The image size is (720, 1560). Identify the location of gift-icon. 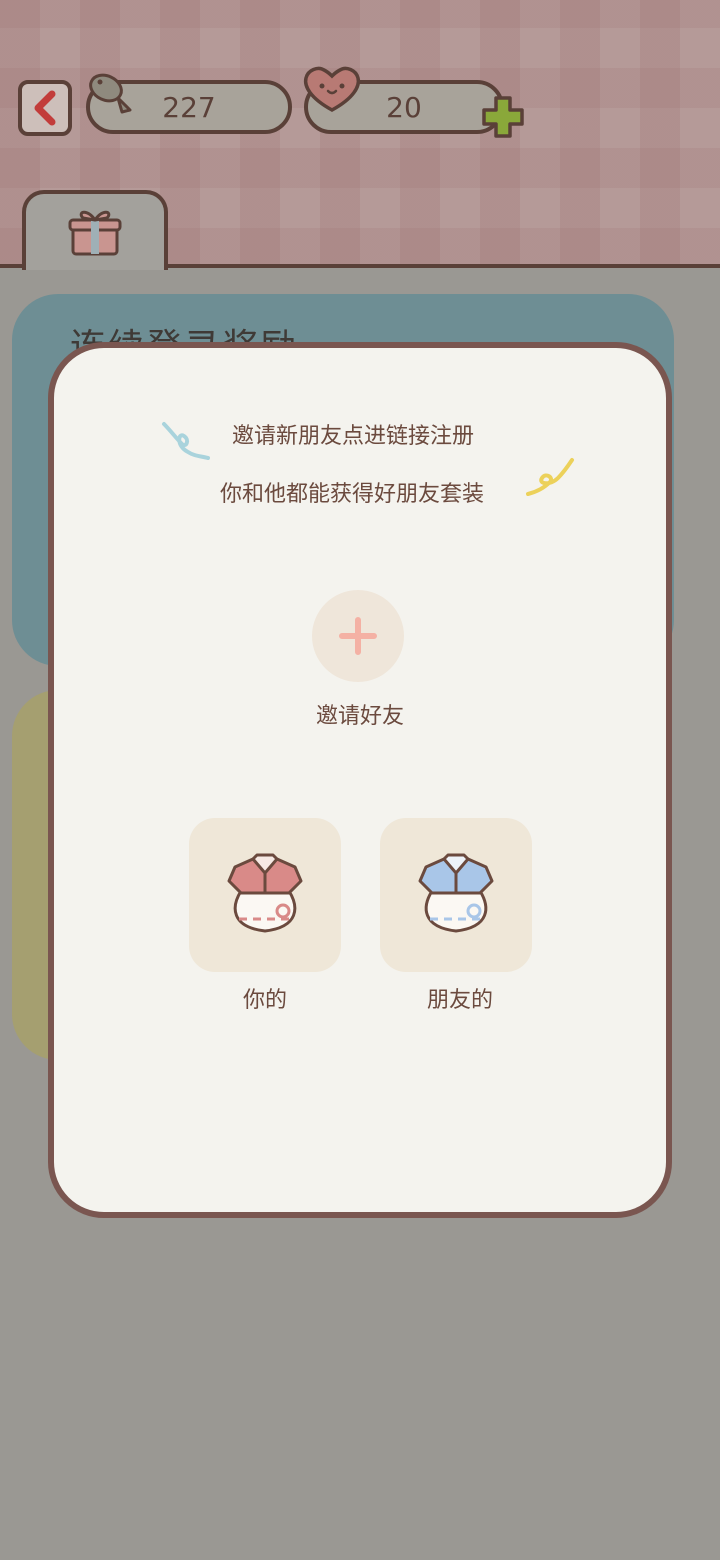
(95, 233).